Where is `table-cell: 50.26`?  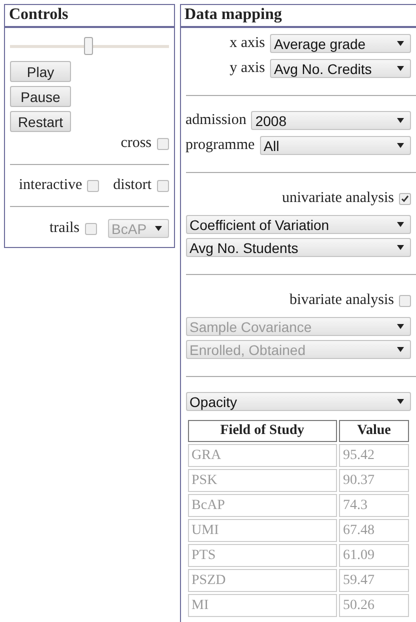
table-cell: 50.26 is located at coordinates (374, 605).